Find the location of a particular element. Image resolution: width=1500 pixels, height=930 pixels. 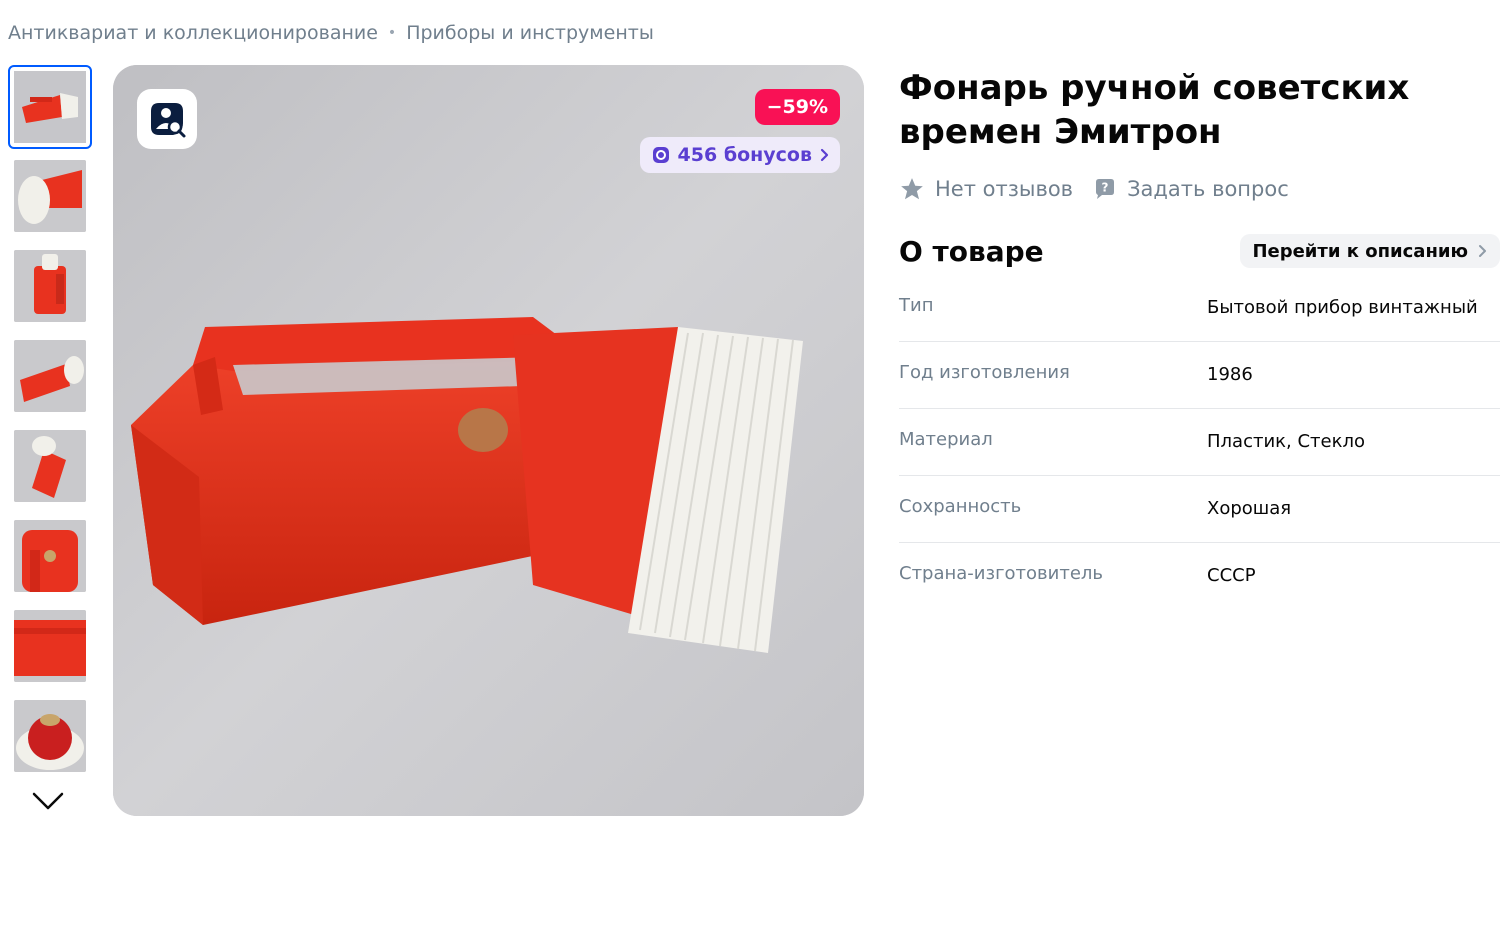

property-row: Тип Бытовой прибор винтажный is located at coordinates (1199, 308).